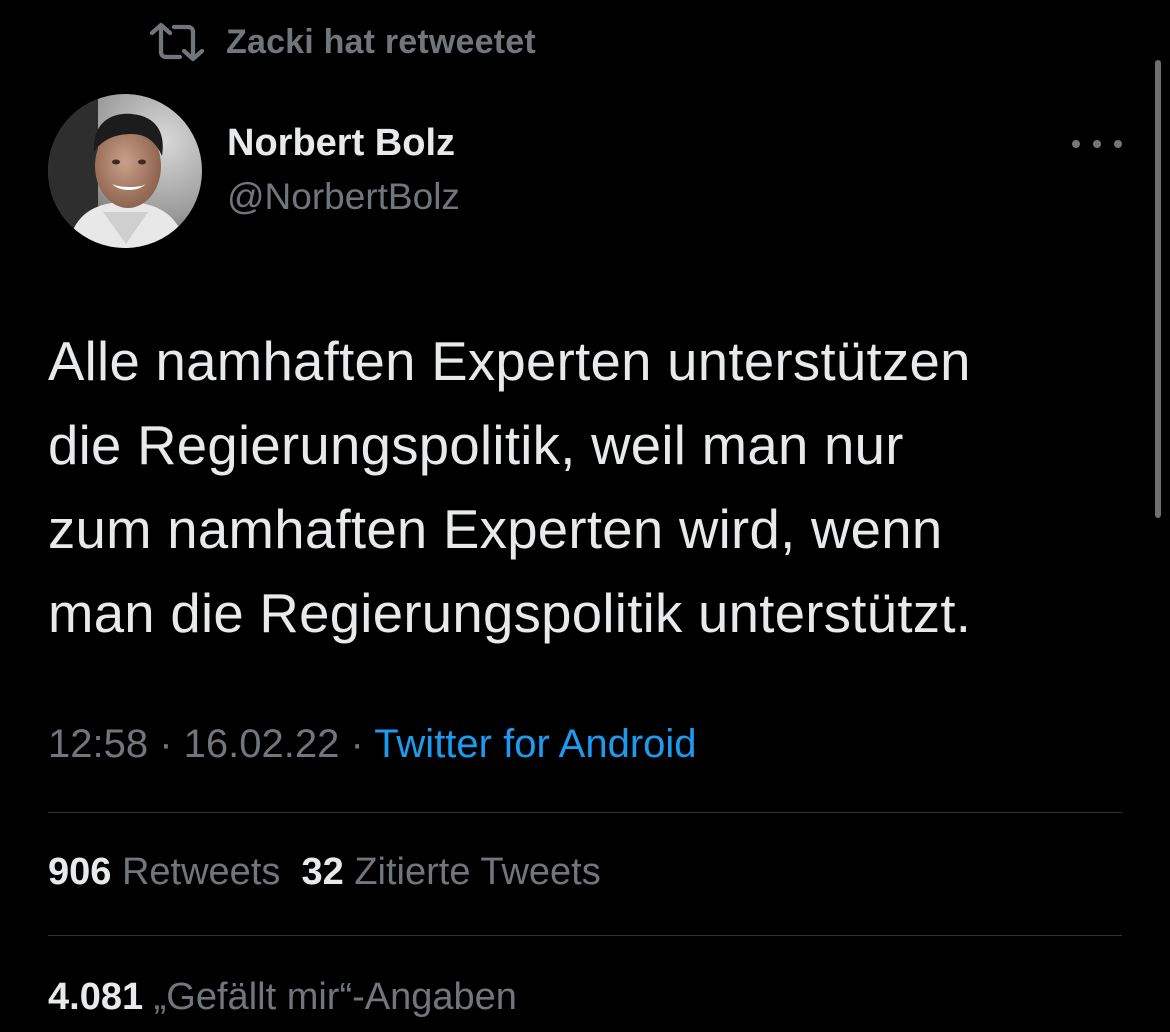 The width and height of the screenshot is (1170, 1032). What do you see at coordinates (477, 872) in the screenshot?
I see `quote-tweets-label: Zitierte Tweets` at bounding box center [477, 872].